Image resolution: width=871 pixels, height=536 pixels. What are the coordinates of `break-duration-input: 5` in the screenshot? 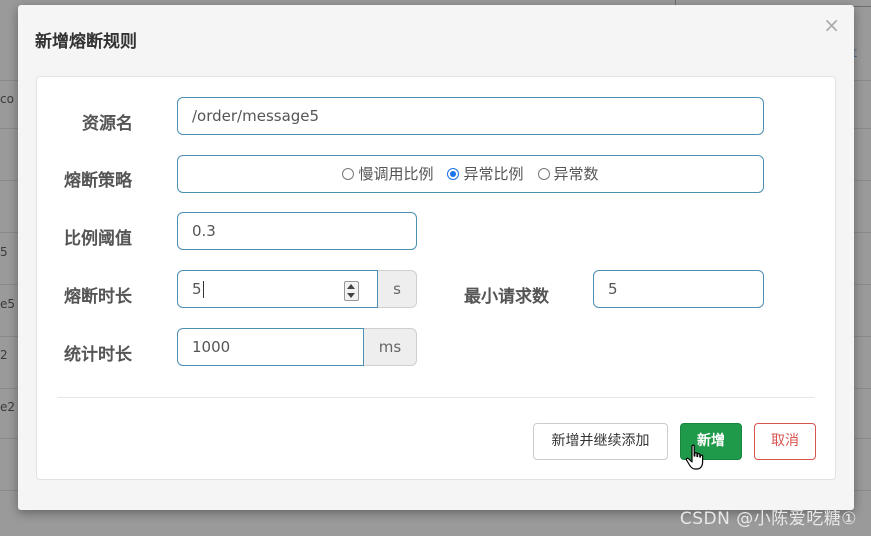 It's located at (277, 289).